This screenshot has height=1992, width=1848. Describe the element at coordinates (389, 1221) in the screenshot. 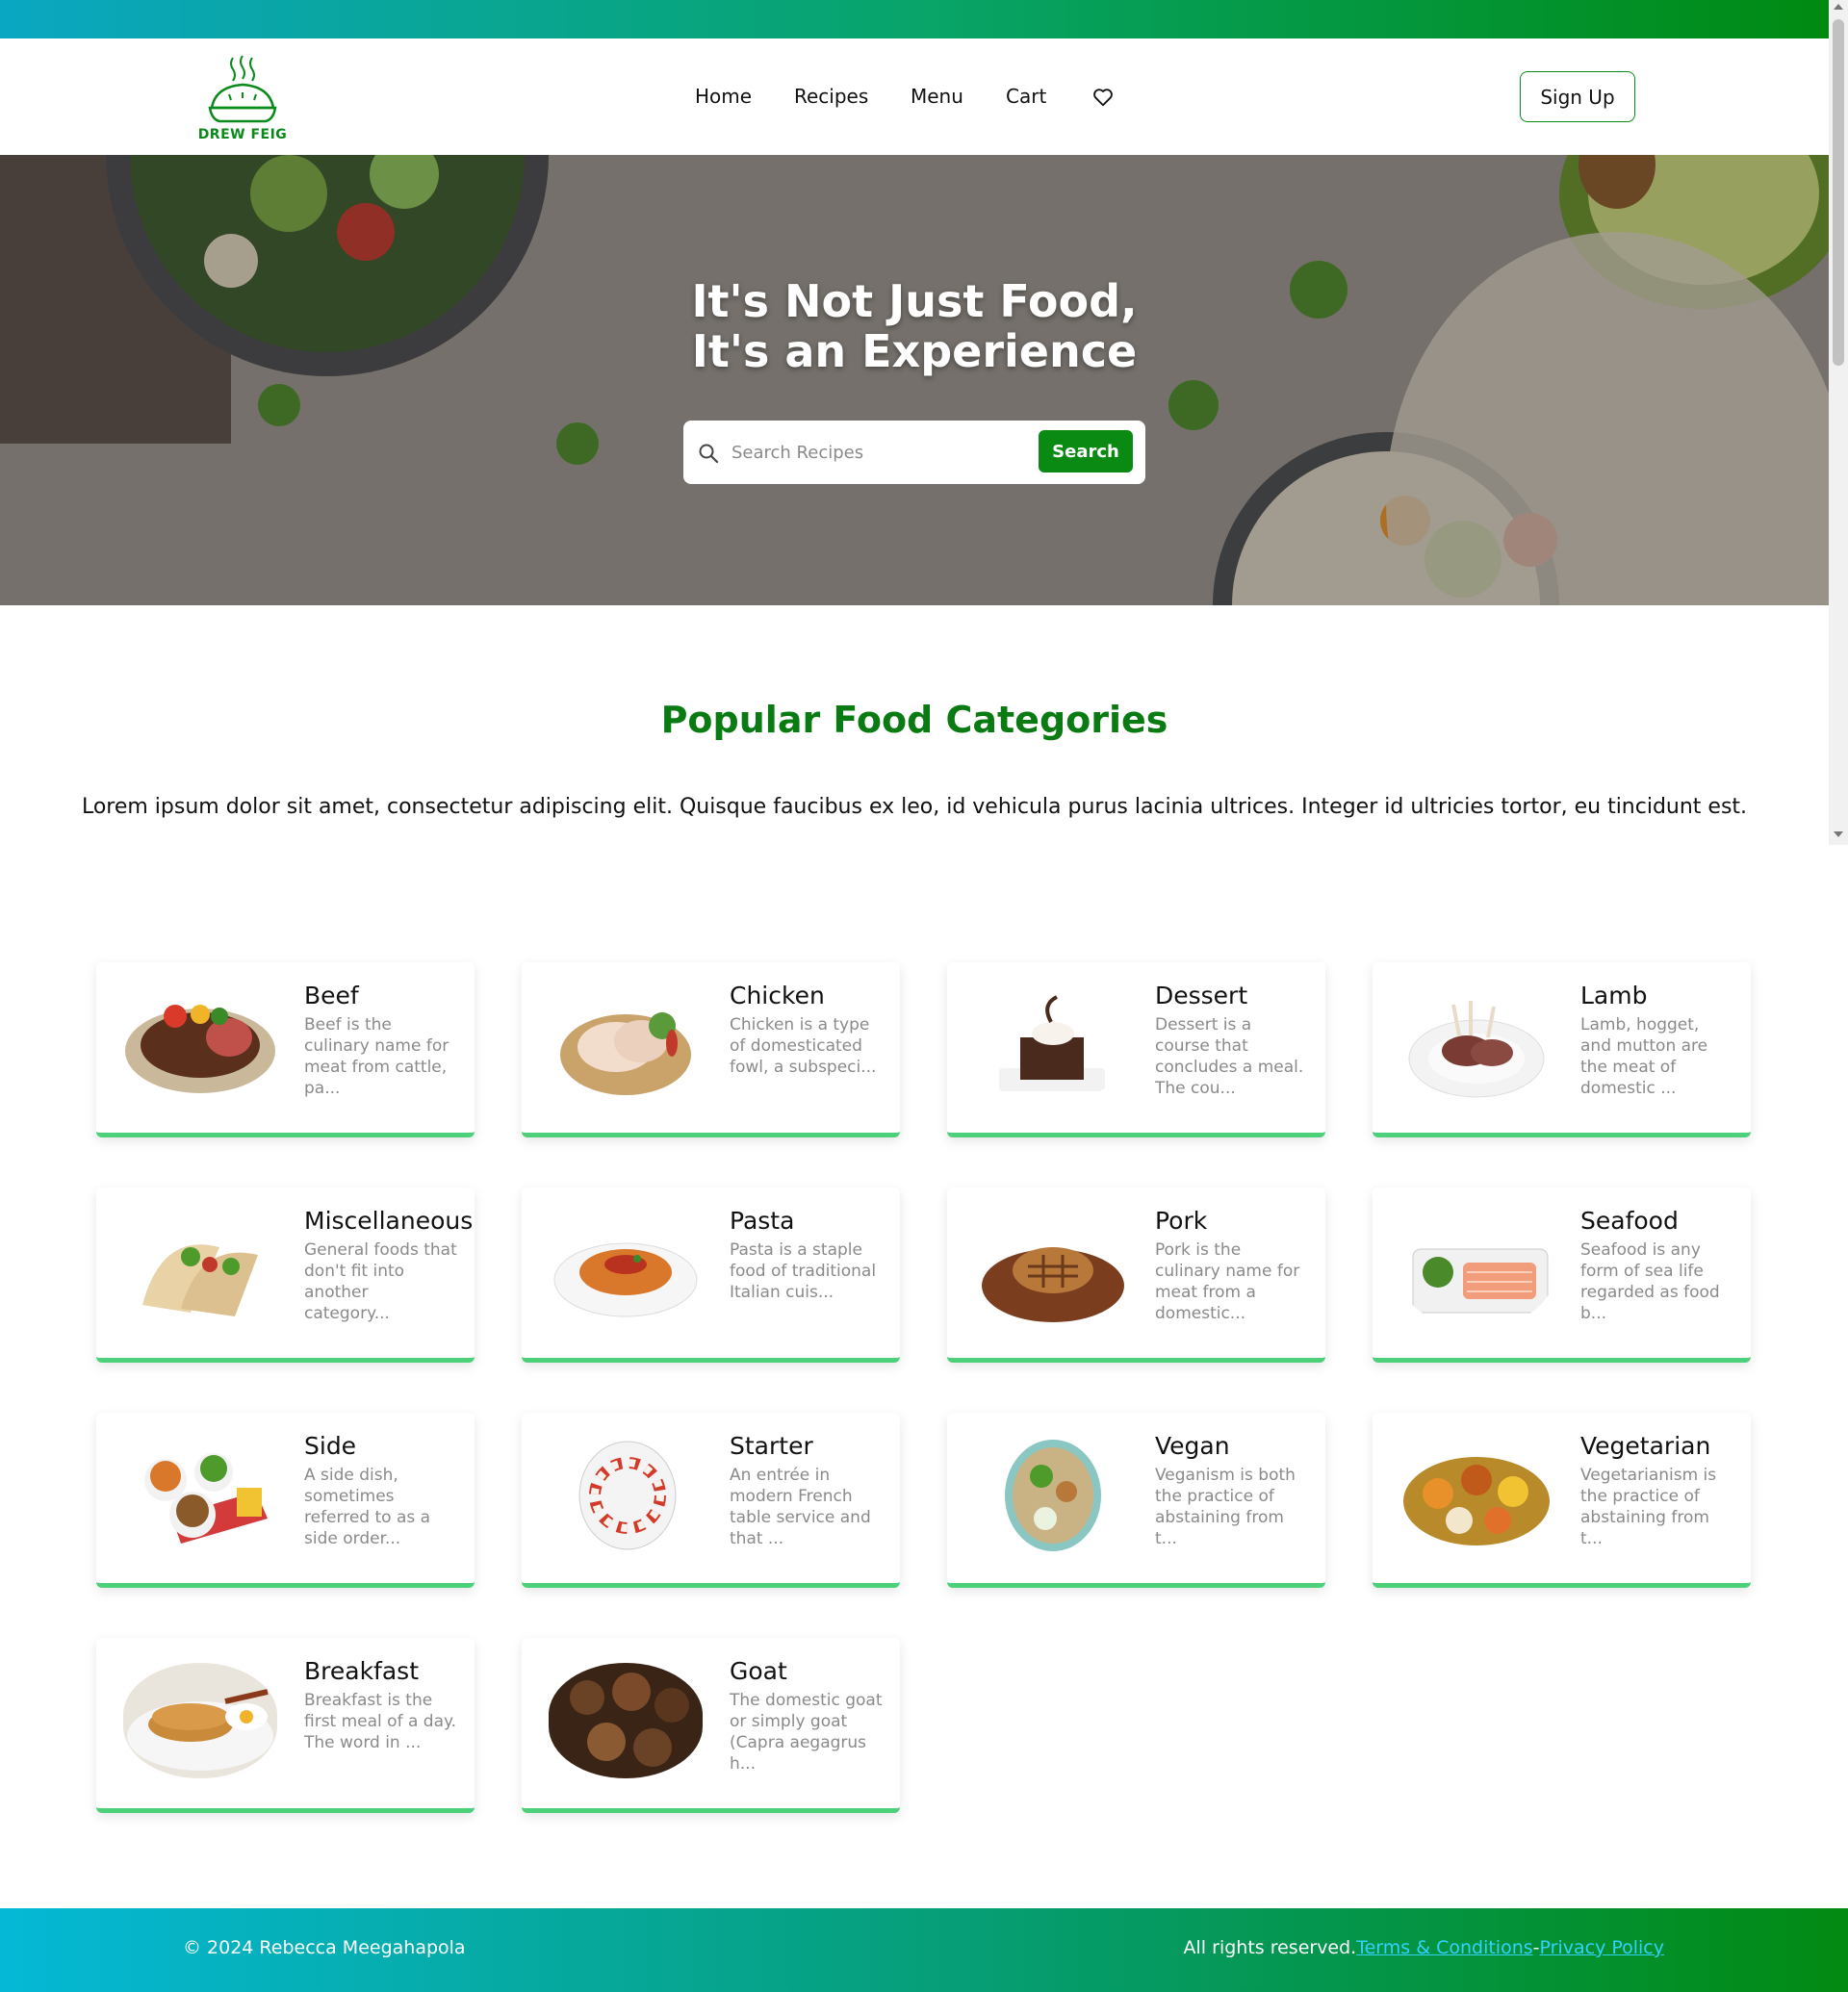

I see `category-title: Miscellaneous` at that location.